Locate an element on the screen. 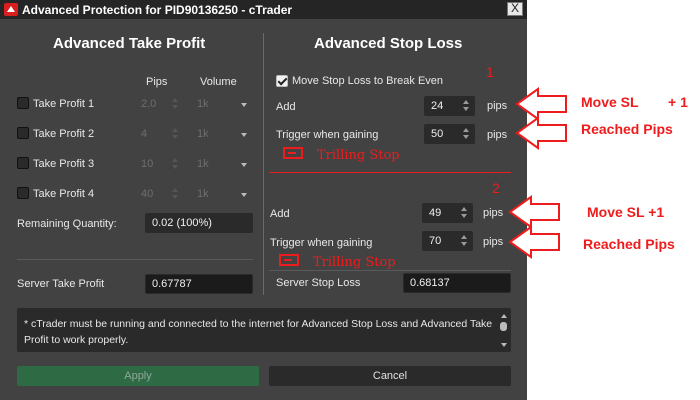 The height and width of the screenshot is (400, 700). reached-pips-2-annotation: Reached Pips is located at coordinates (629, 244).